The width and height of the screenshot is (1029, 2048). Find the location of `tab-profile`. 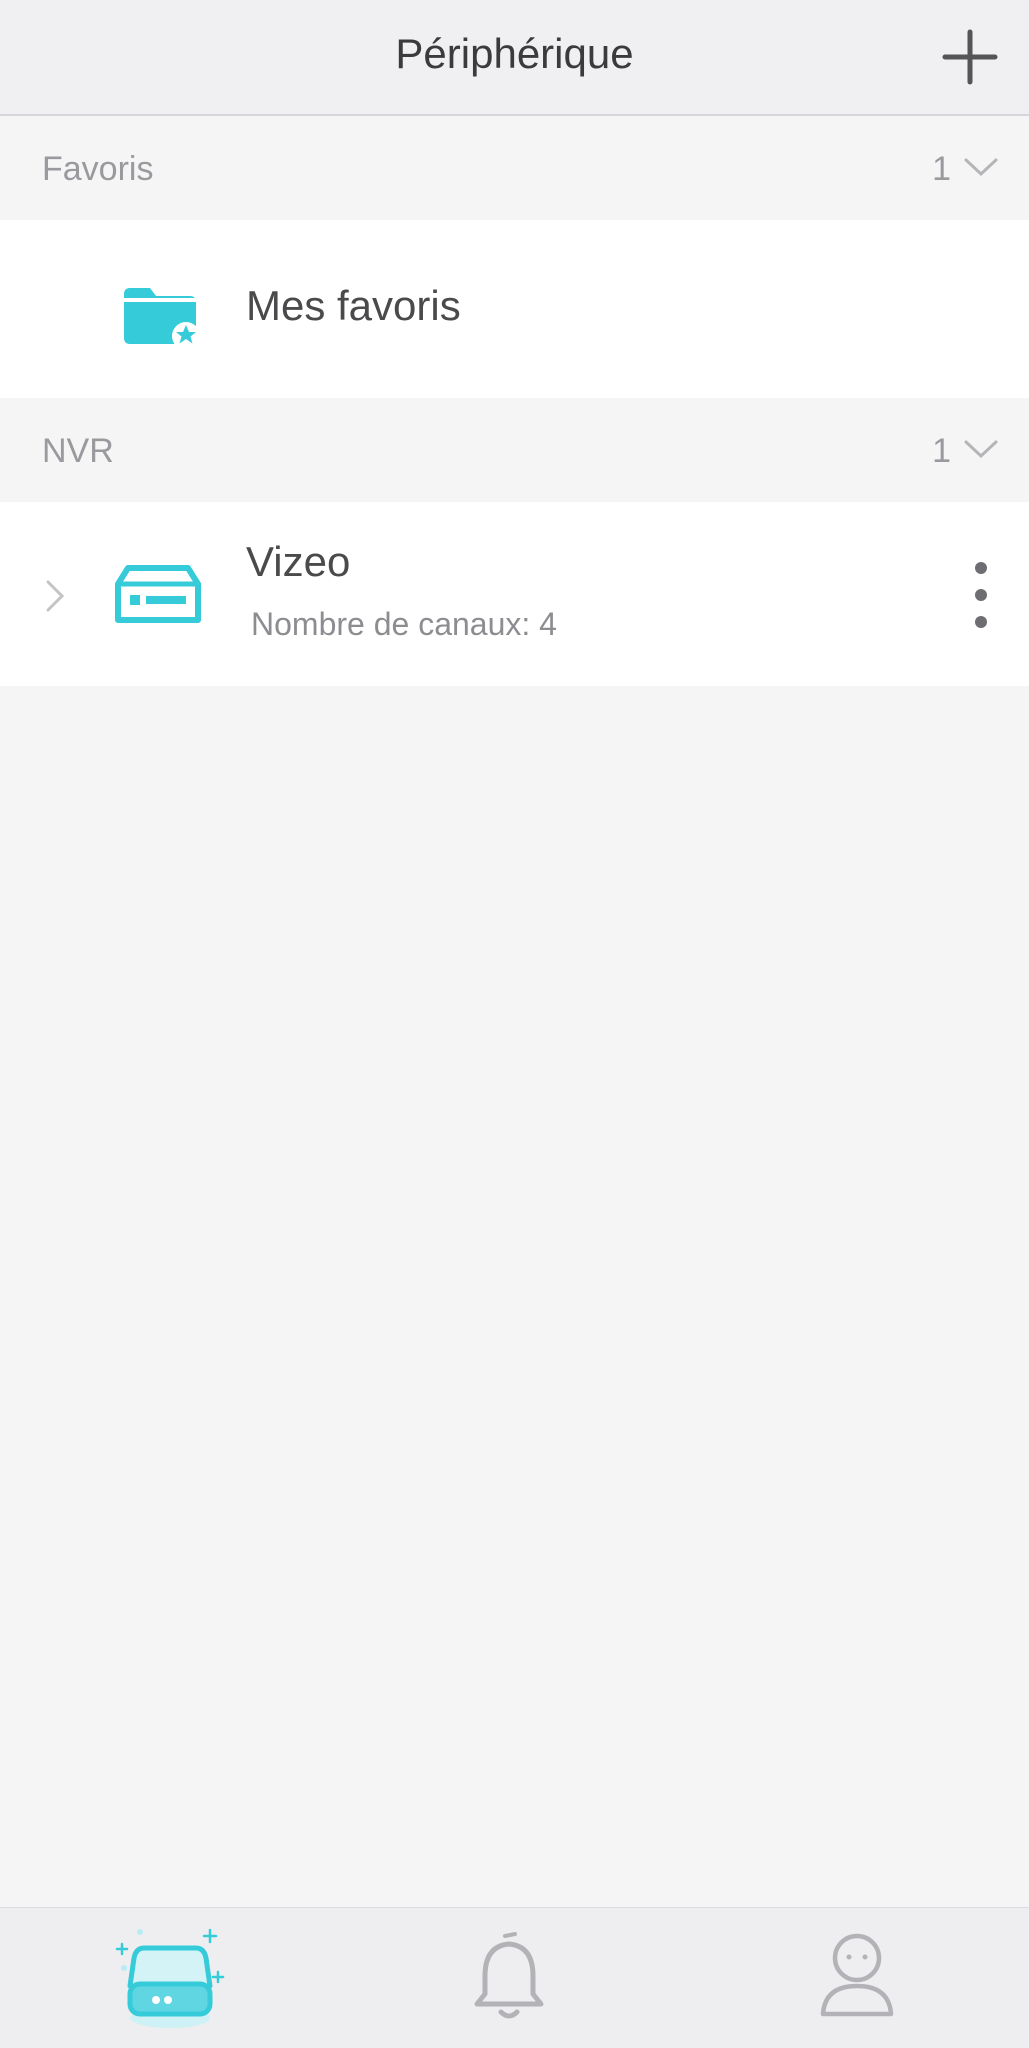

tab-profile is located at coordinates (857, 1978).